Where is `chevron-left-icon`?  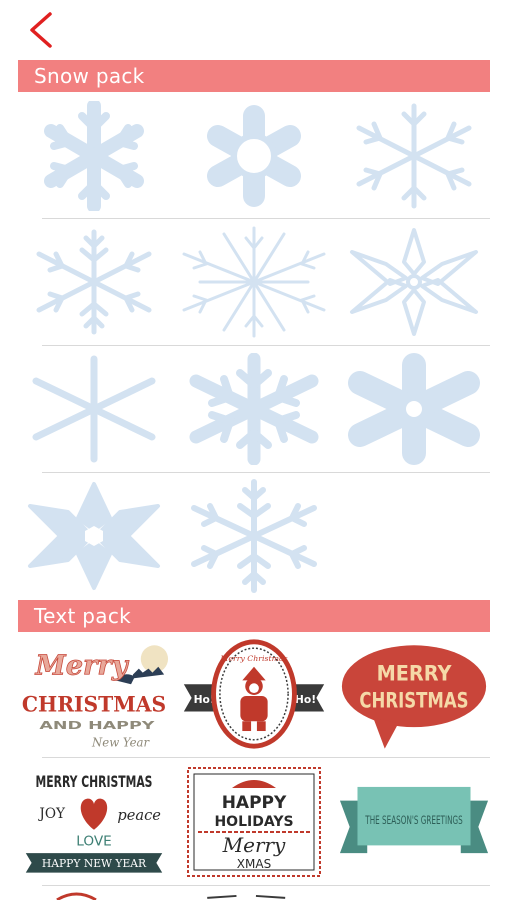 chevron-left-icon is located at coordinates (41, 30).